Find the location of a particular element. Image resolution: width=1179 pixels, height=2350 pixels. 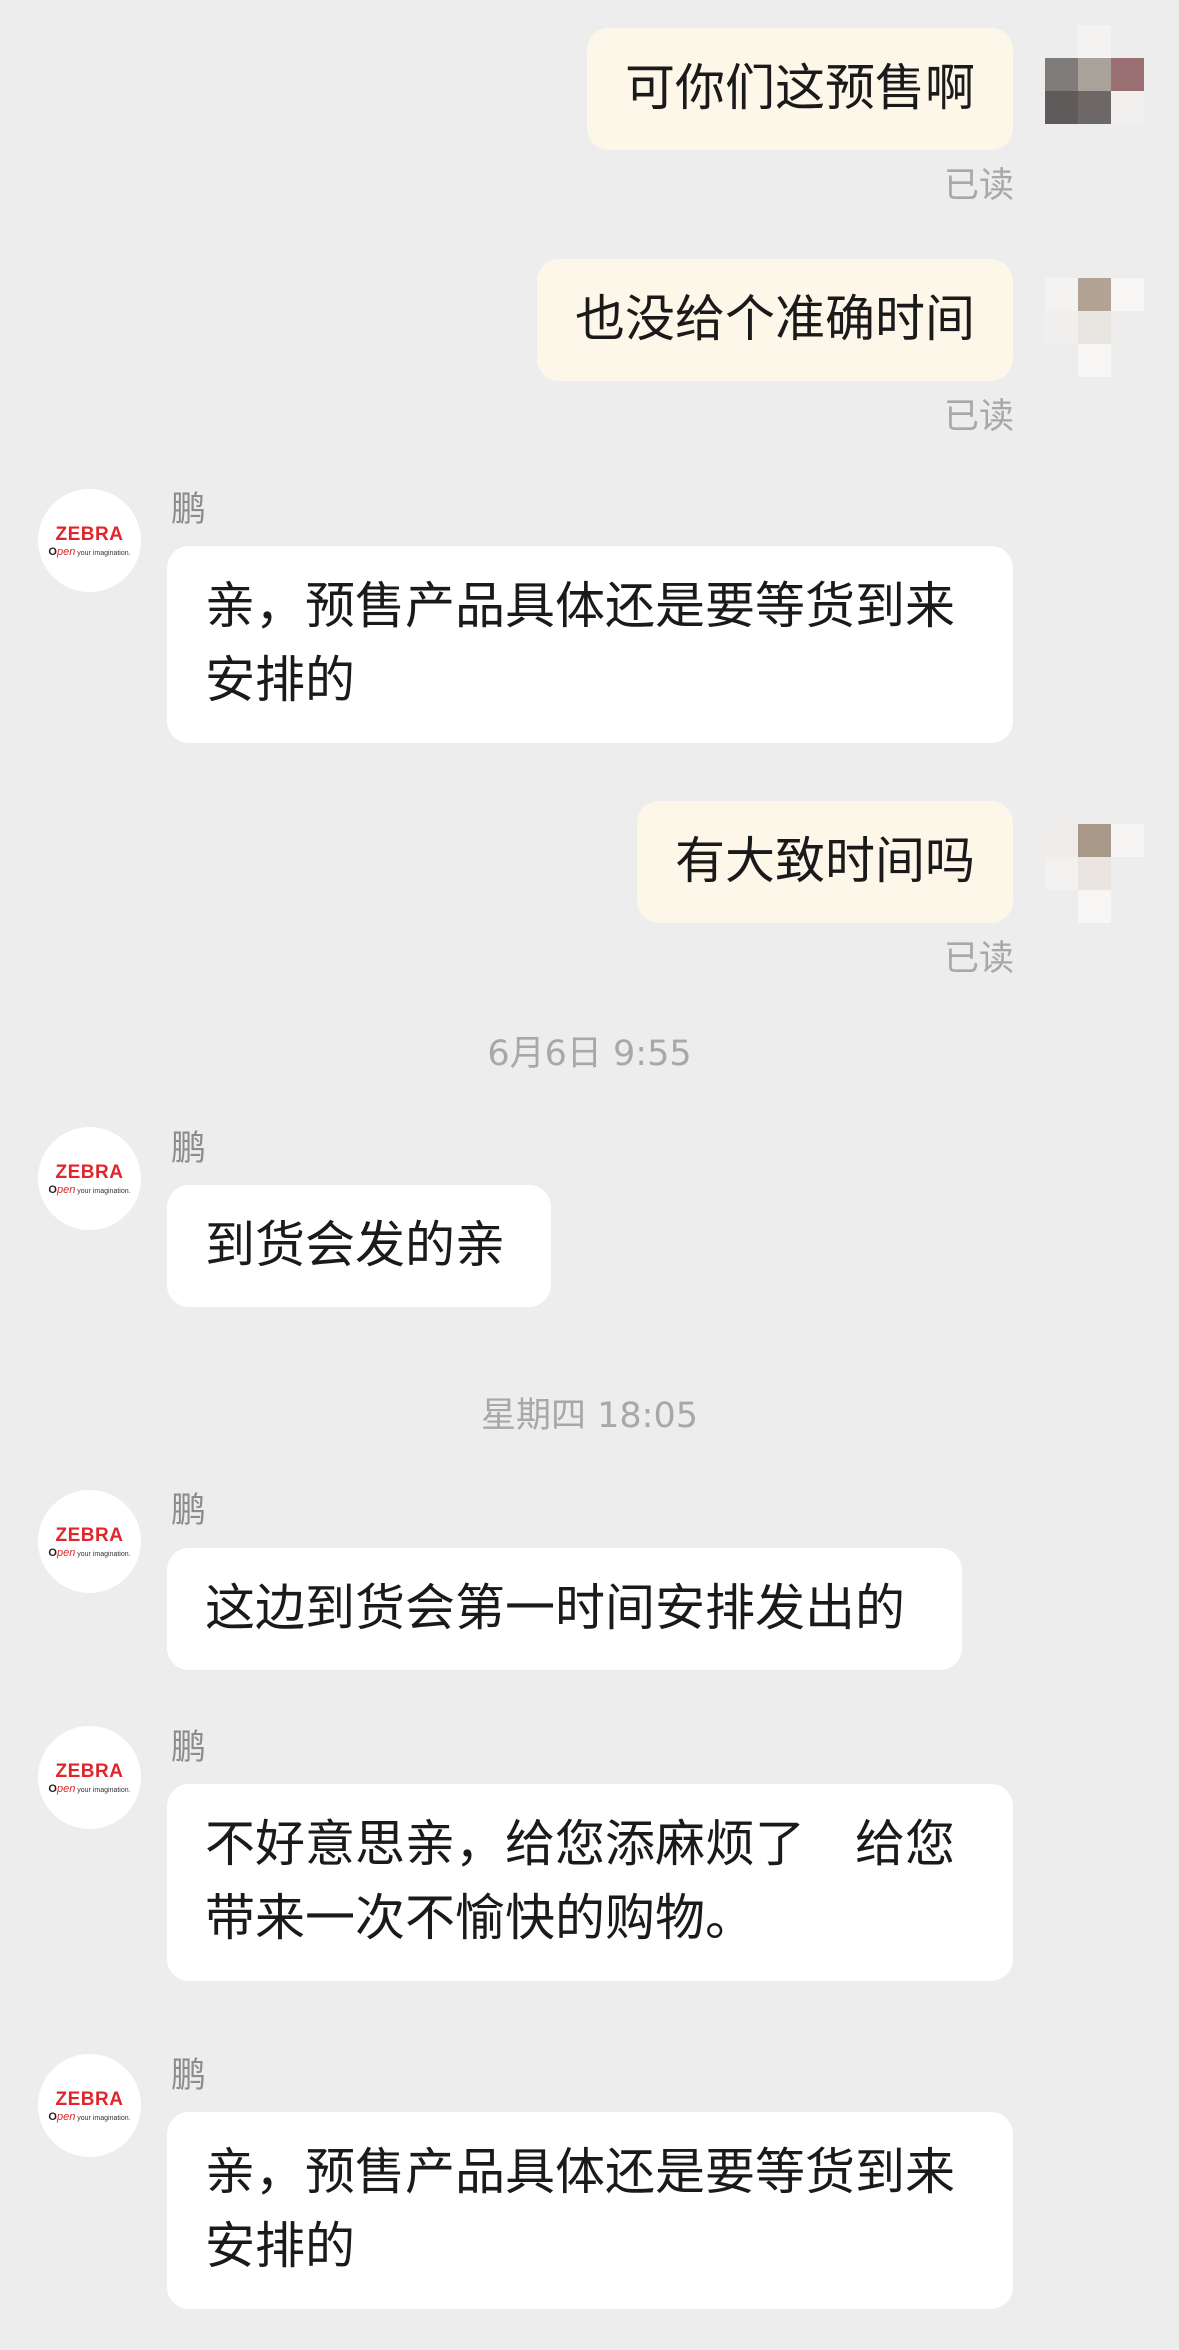

message-text: 可你们这预售啊 is located at coordinates (800, 88).